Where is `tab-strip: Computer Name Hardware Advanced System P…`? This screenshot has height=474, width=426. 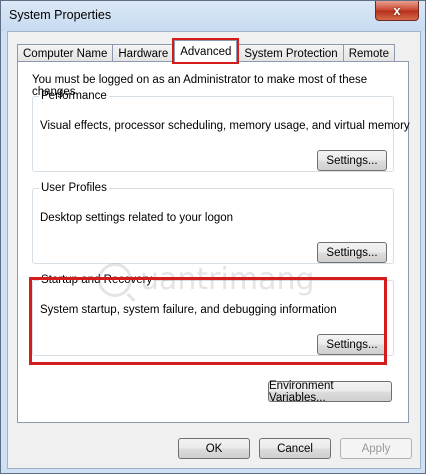
tab-strip: Computer Name Hardware Advanced System P… is located at coordinates (206, 51).